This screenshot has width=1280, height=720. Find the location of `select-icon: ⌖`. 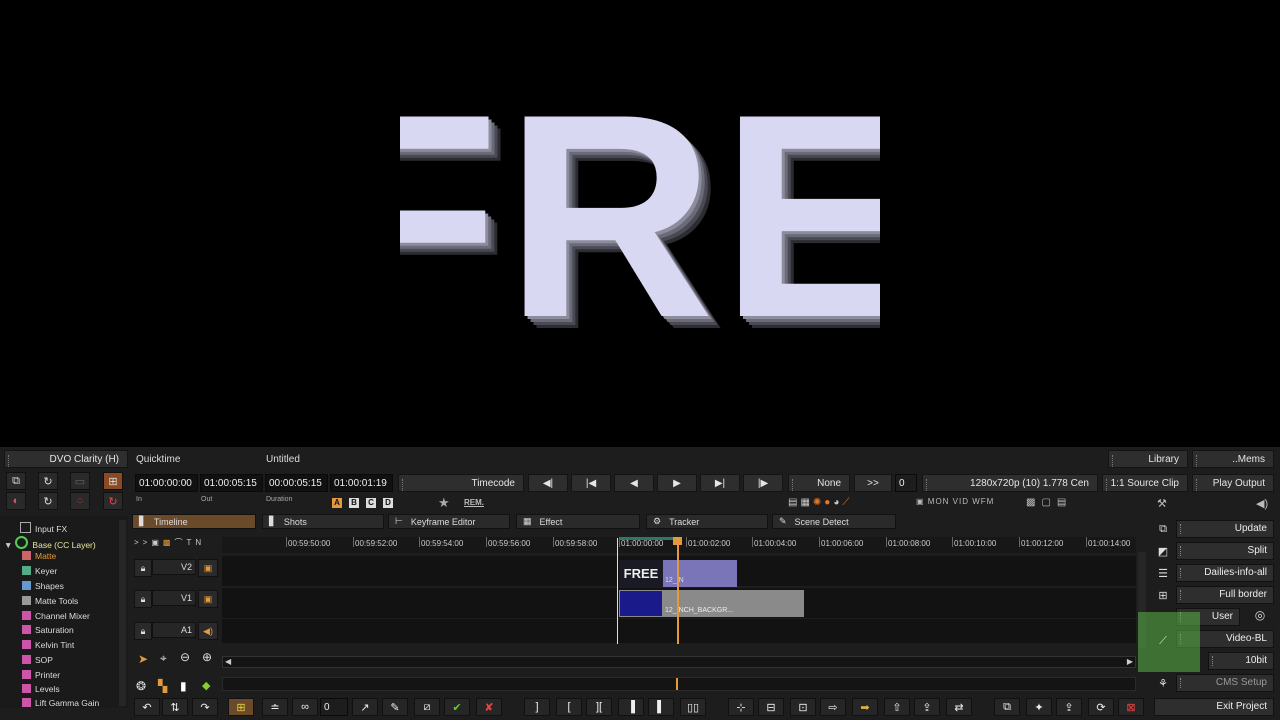

select-icon: ⌖ is located at coordinates (163, 658).